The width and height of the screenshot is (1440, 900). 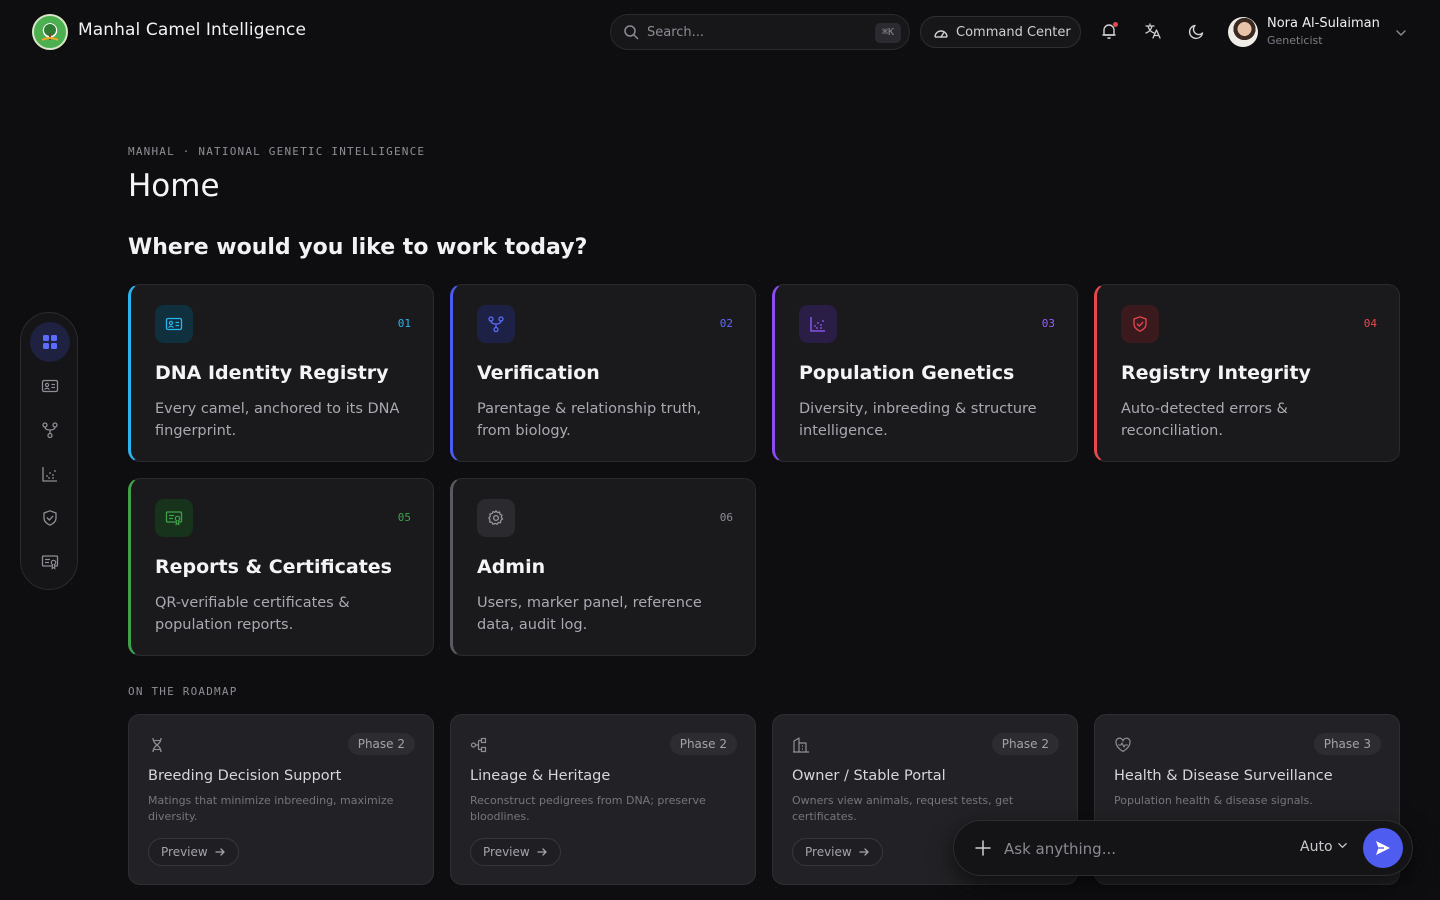 I want to click on roadmap-title: Health & Disease Surveillance, so click(x=1223, y=776).